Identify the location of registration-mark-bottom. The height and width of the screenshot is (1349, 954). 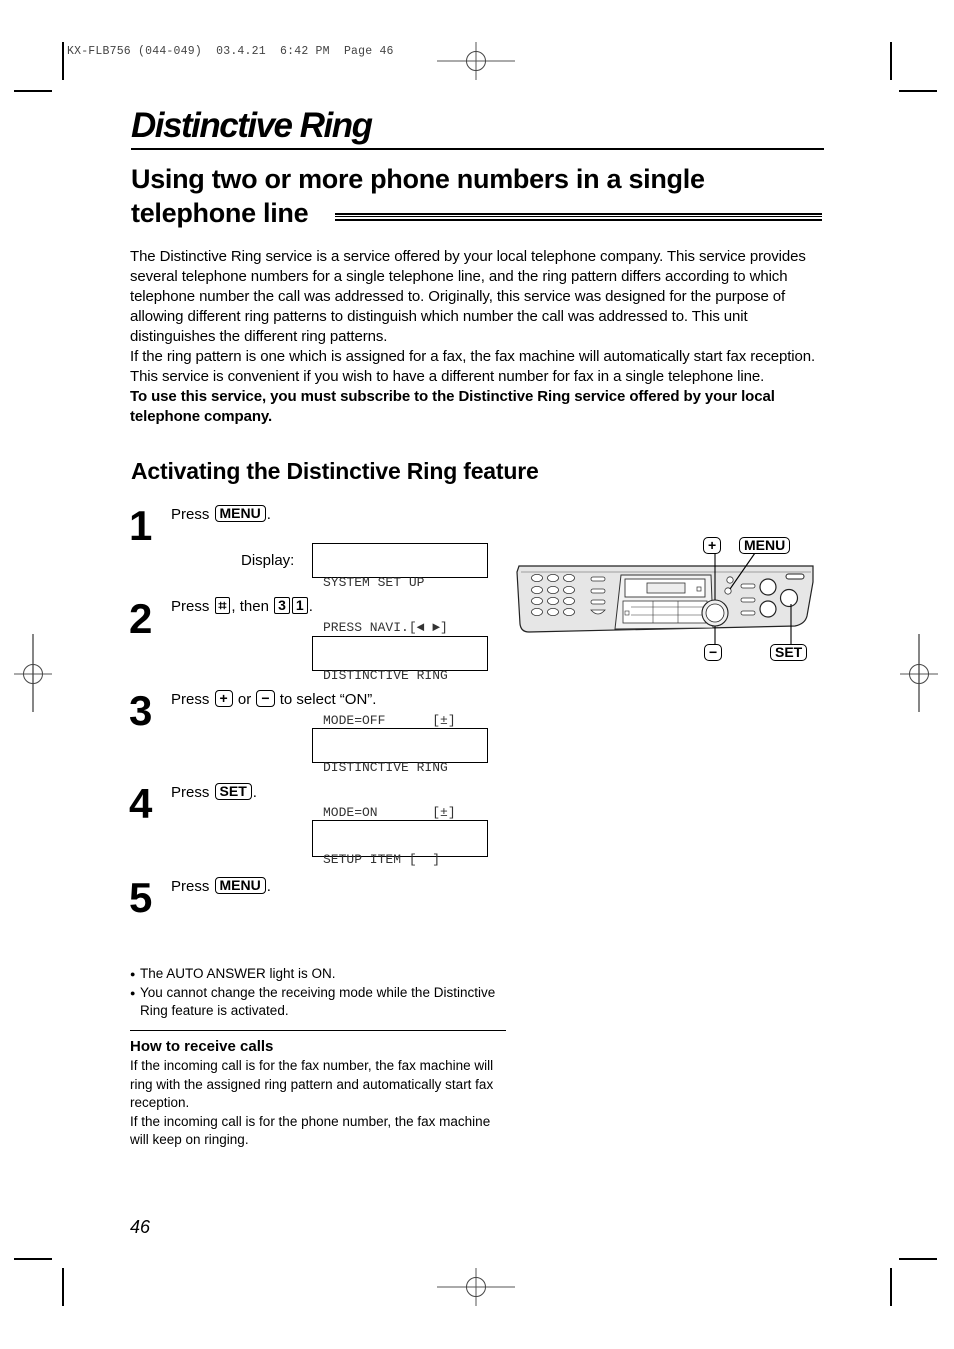
(476, 1287).